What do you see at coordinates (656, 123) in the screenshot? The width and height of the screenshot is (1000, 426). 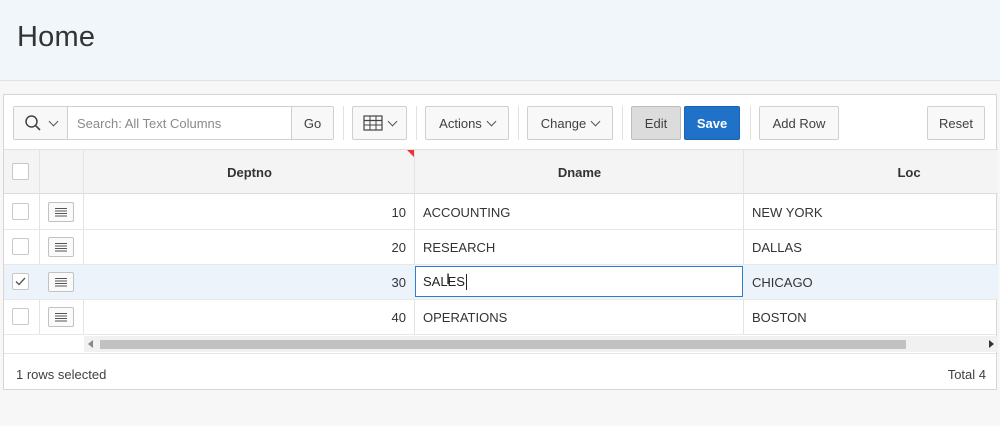 I see `edit-button: Edit` at bounding box center [656, 123].